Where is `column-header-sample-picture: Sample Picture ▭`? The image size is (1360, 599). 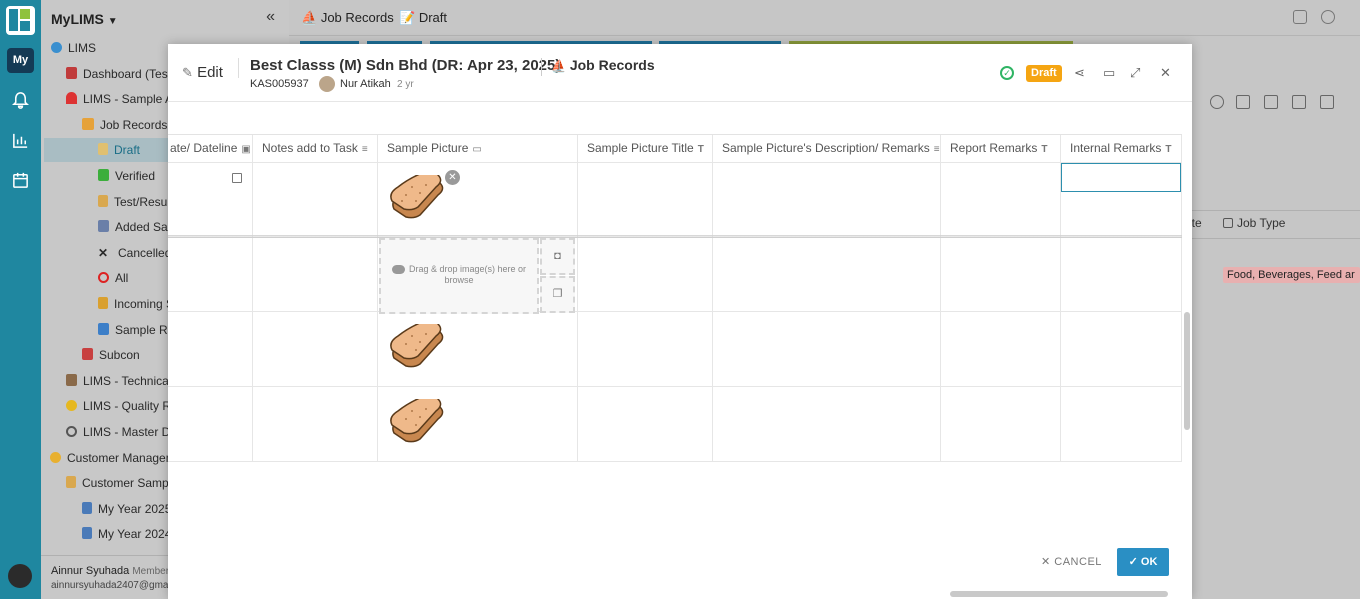
column-header-sample-picture: Sample Picture ▭ is located at coordinates (477, 148).